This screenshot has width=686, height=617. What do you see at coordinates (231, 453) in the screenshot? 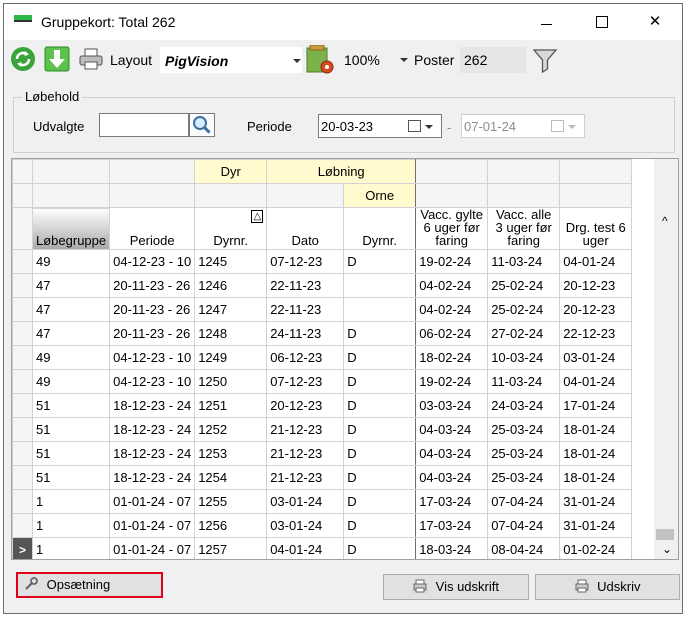
I see `cell-dyrnr: 1253` at bounding box center [231, 453].